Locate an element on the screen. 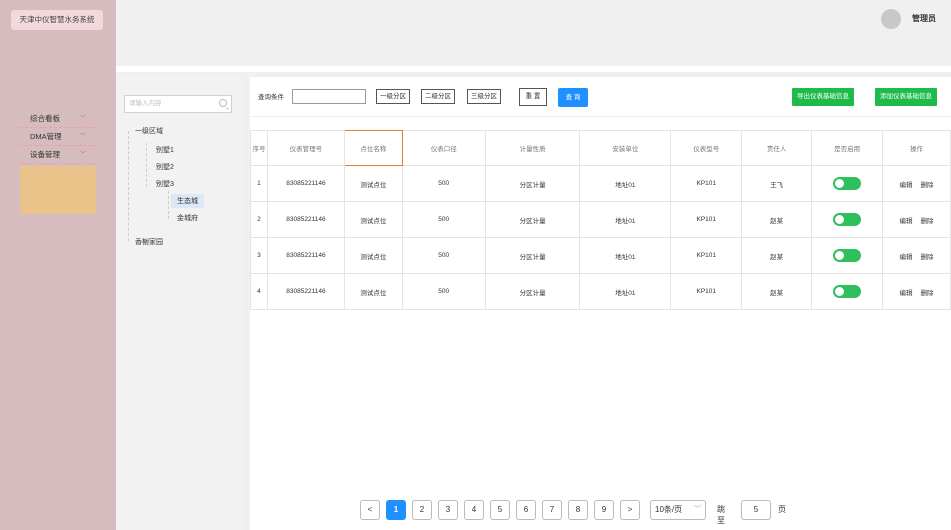  cell-no: 3 is located at coordinates (259, 255).